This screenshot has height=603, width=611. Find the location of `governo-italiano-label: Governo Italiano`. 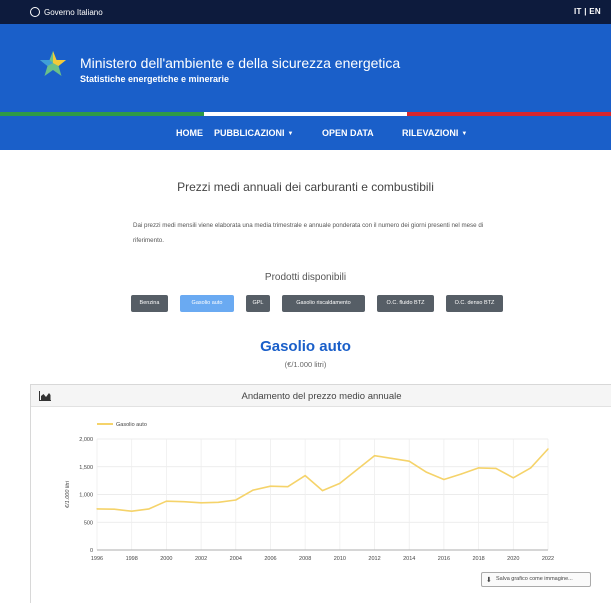

governo-italiano-label: Governo Italiano is located at coordinates (73, 12).